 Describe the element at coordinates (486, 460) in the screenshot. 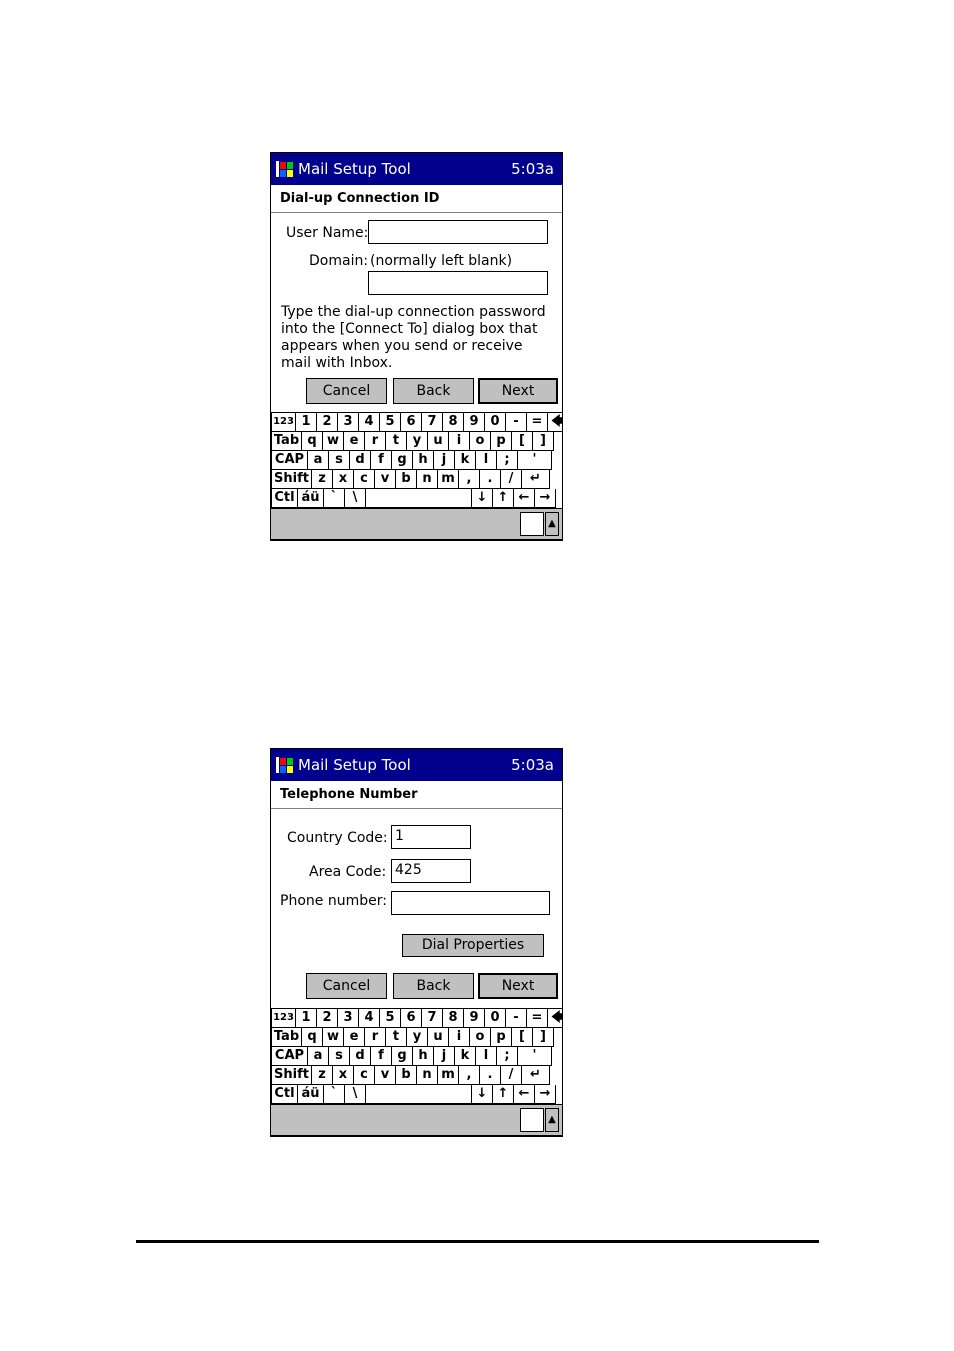

I see `key: l` at that location.